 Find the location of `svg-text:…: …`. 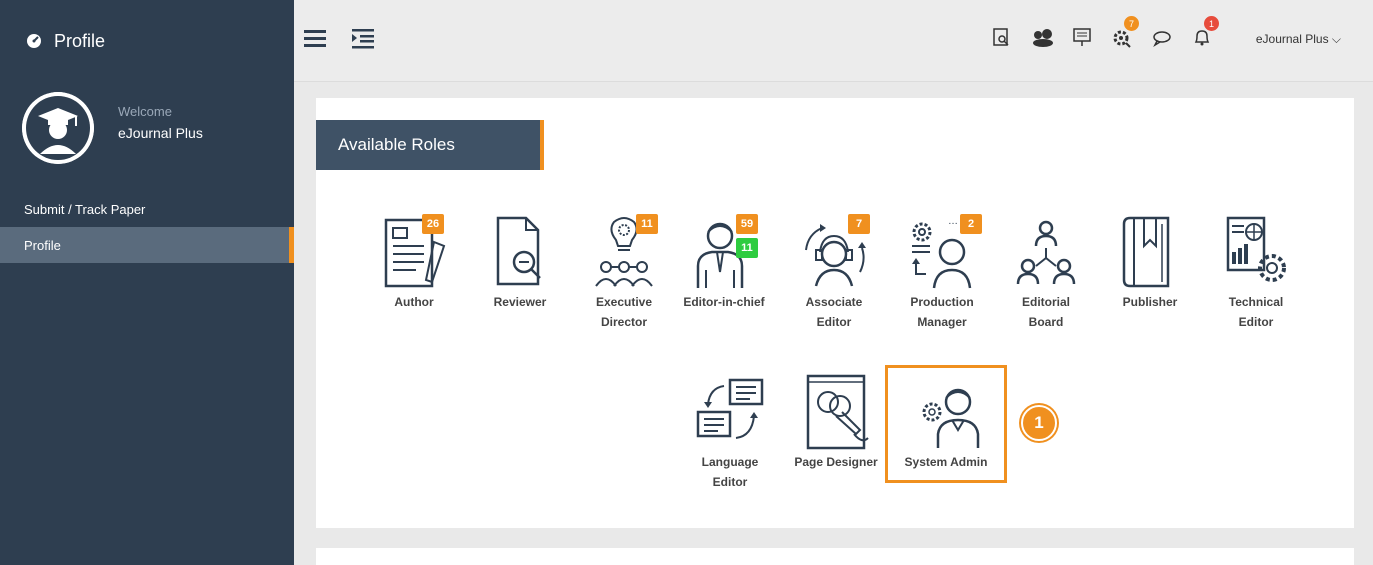

svg-text:…: … is located at coordinates (953, 221).